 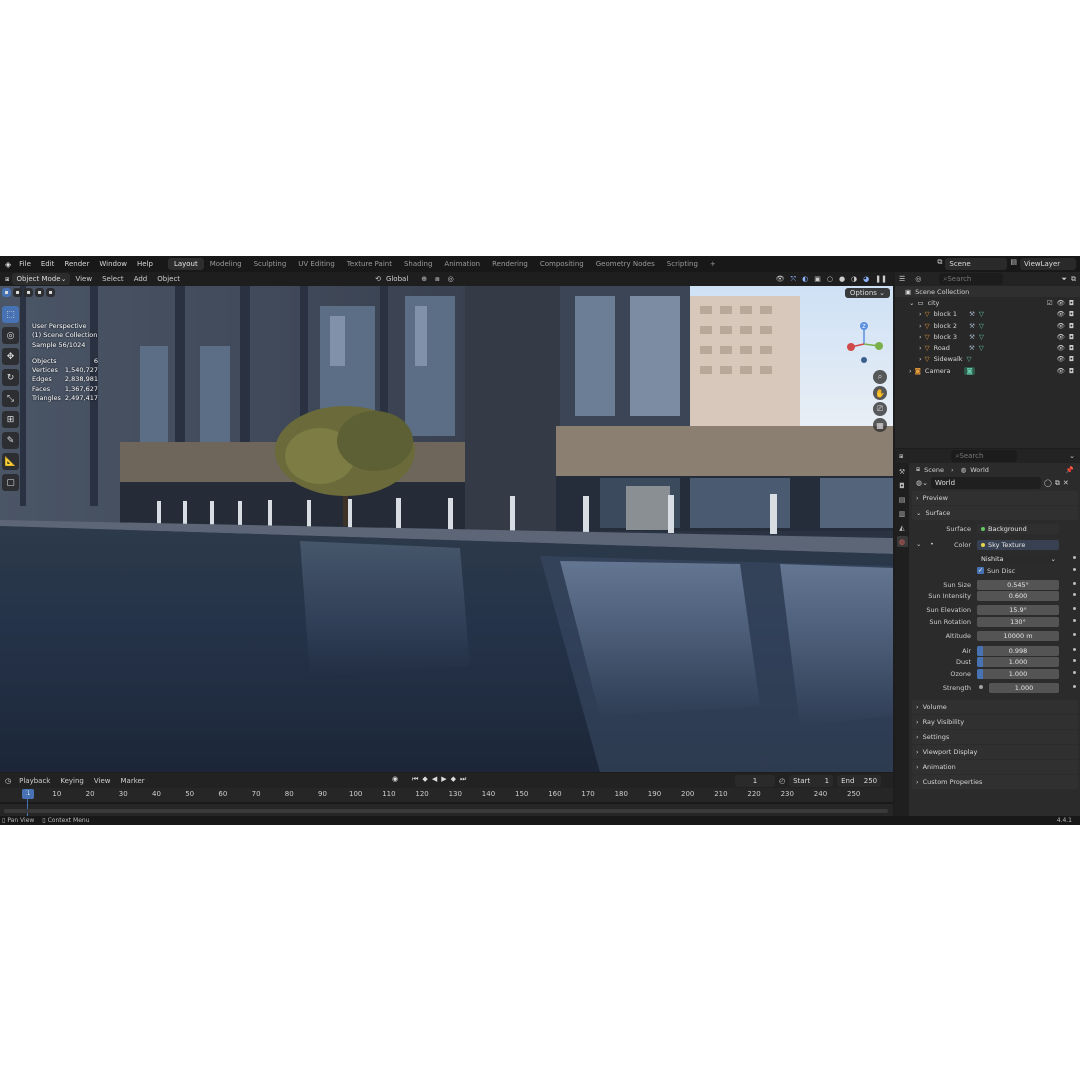 I want to click on ozone-slider: 1.000, so click(x=1018, y=673).